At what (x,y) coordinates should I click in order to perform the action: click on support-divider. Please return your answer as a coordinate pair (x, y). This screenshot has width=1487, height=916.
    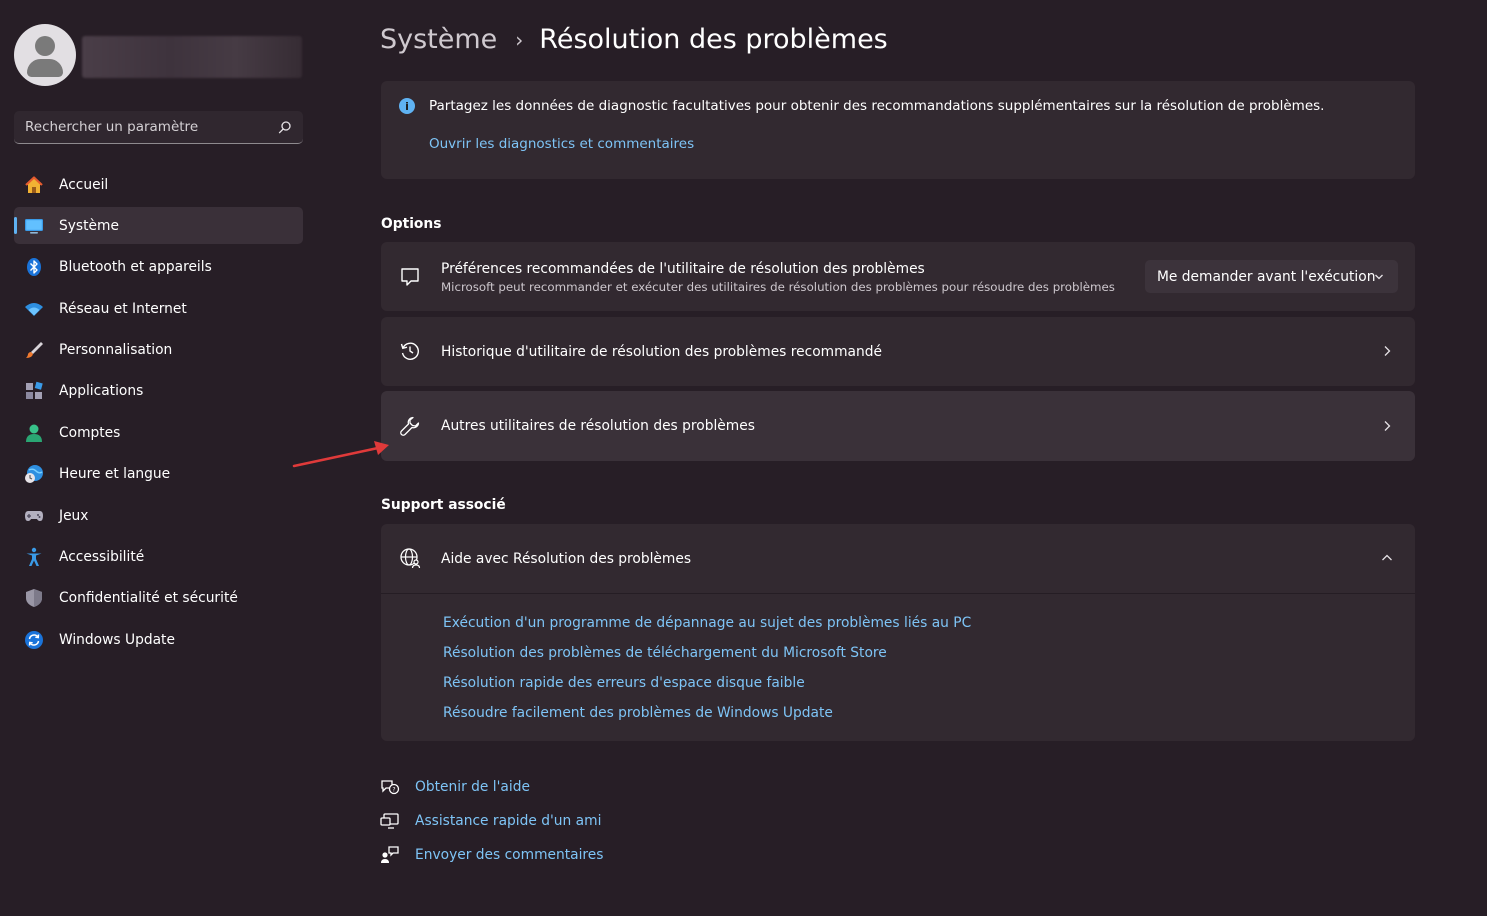
    Looking at the image, I should click on (898, 593).